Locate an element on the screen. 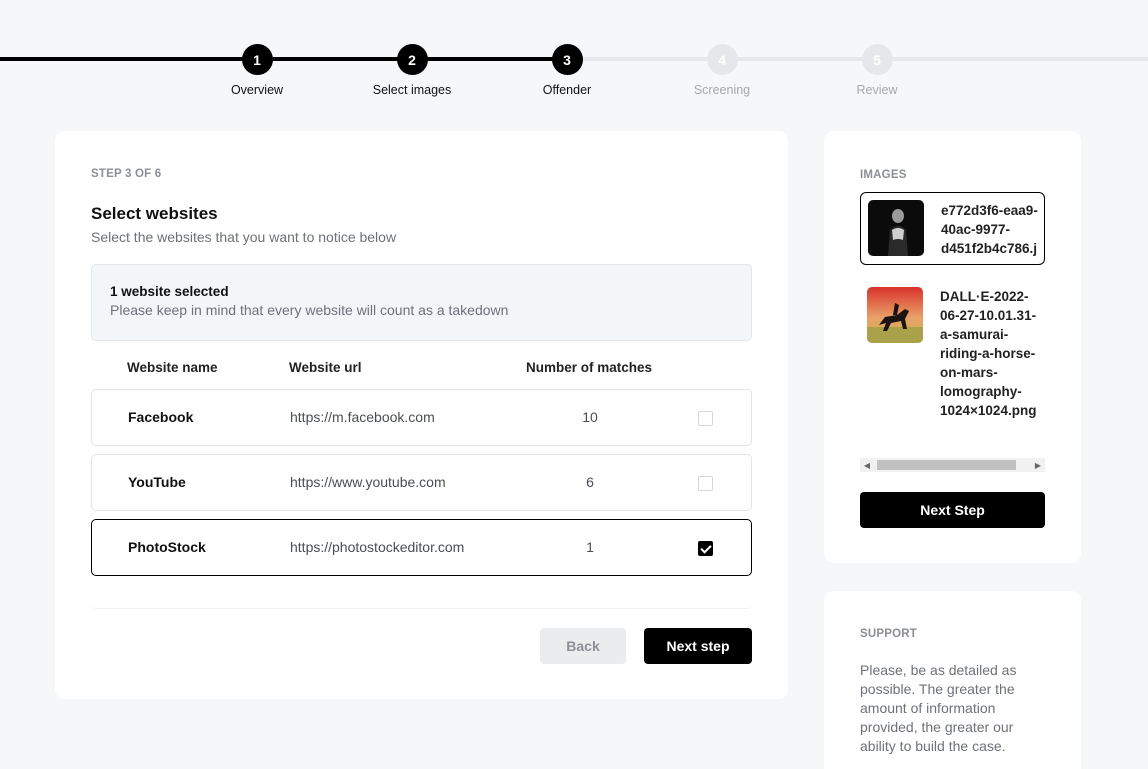  page-title: Select websites is located at coordinates (154, 213).